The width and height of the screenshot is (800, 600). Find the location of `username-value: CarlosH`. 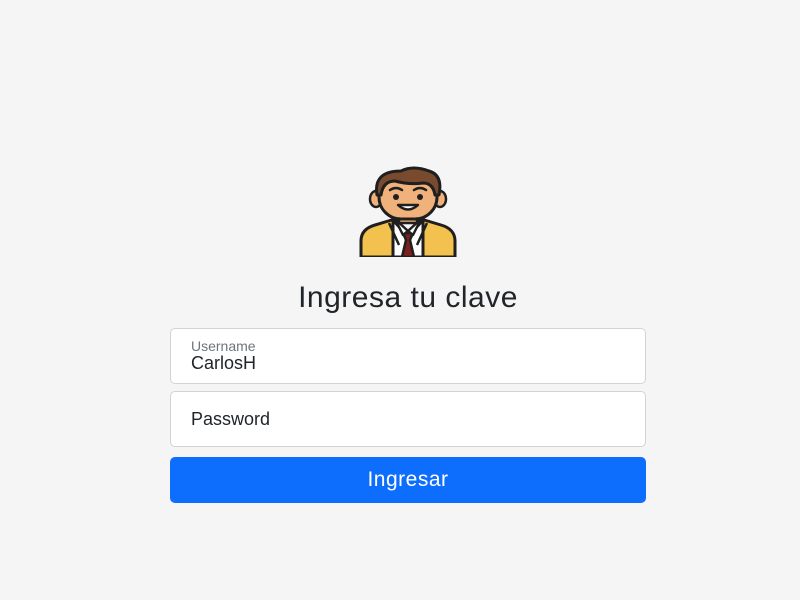

username-value: CarlosH is located at coordinates (223, 363).